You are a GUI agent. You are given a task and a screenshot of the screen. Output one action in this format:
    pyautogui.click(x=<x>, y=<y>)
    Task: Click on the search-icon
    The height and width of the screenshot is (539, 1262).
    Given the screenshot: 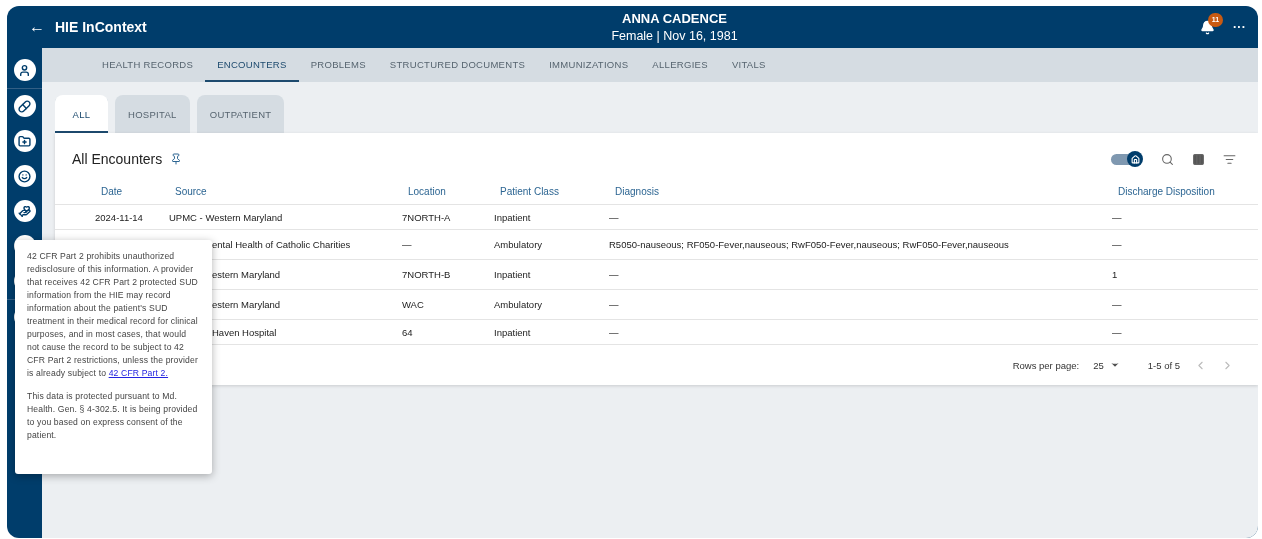 What is the action you would take?
    pyautogui.click(x=1167, y=159)
    